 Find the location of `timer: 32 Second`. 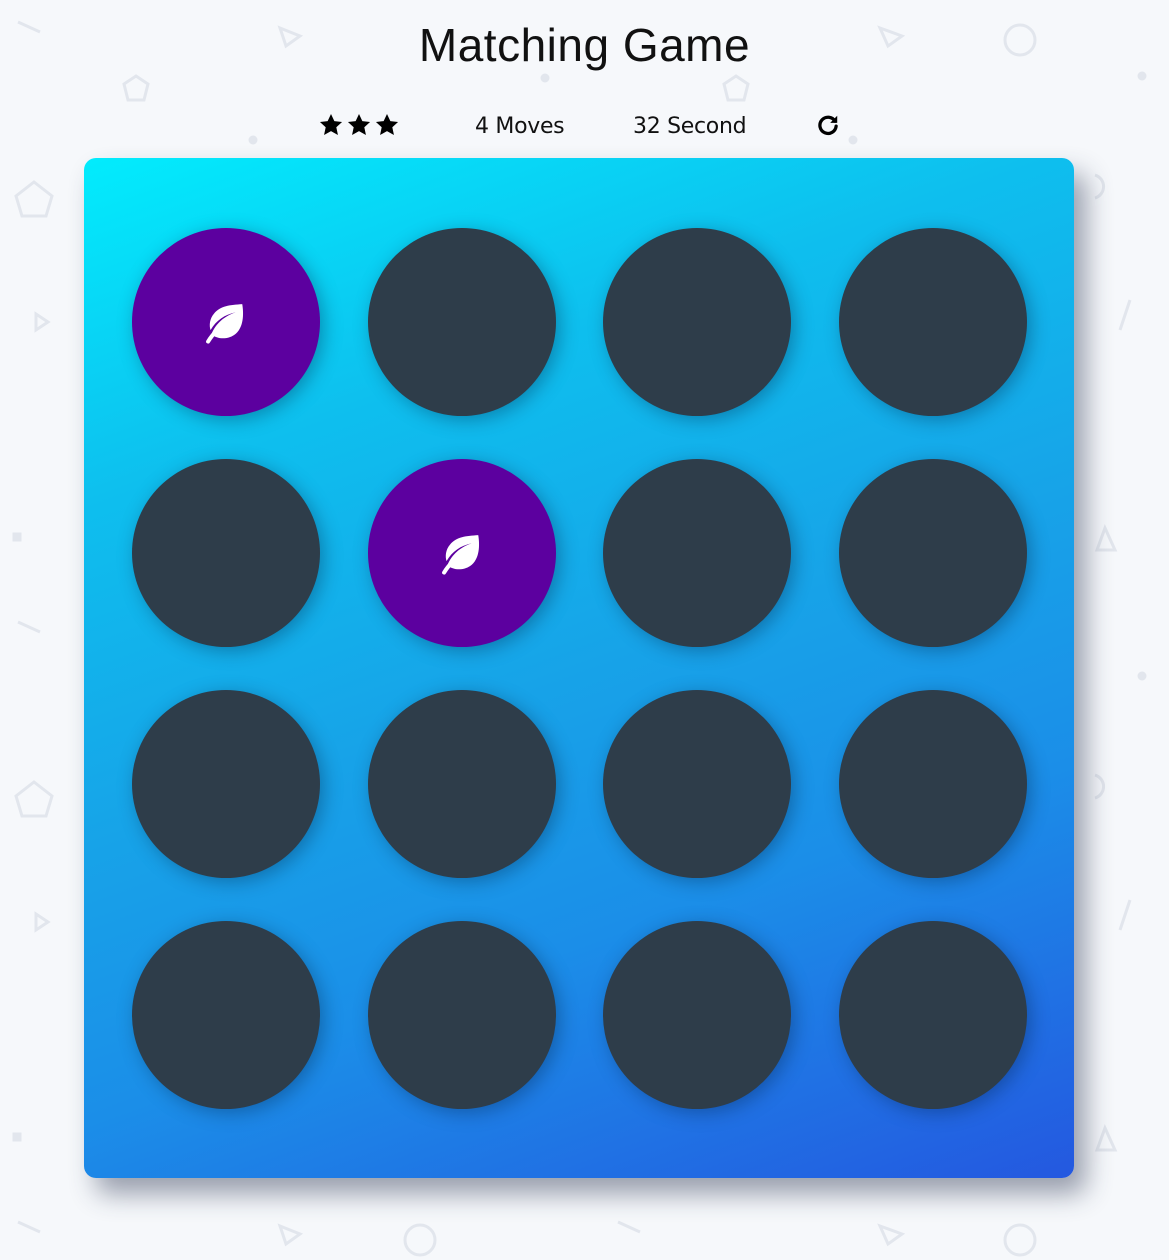

timer: 32 Second is located at coordinates (690, 126).